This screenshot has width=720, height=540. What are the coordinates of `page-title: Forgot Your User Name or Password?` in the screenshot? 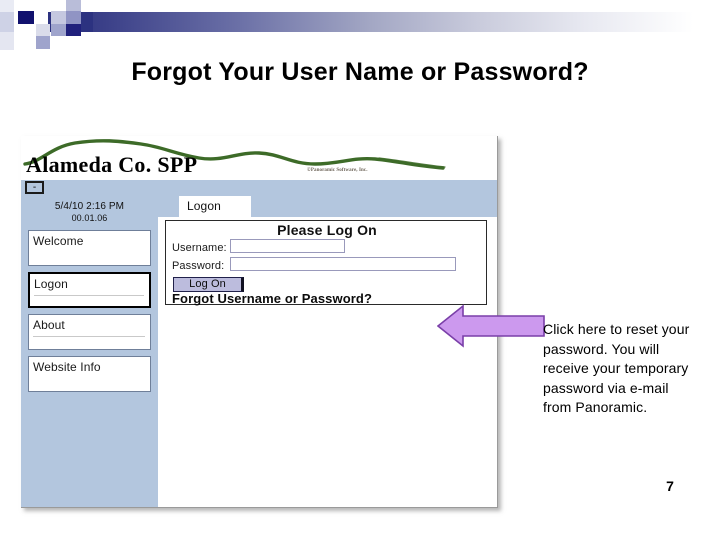 It's located at (360, 72).